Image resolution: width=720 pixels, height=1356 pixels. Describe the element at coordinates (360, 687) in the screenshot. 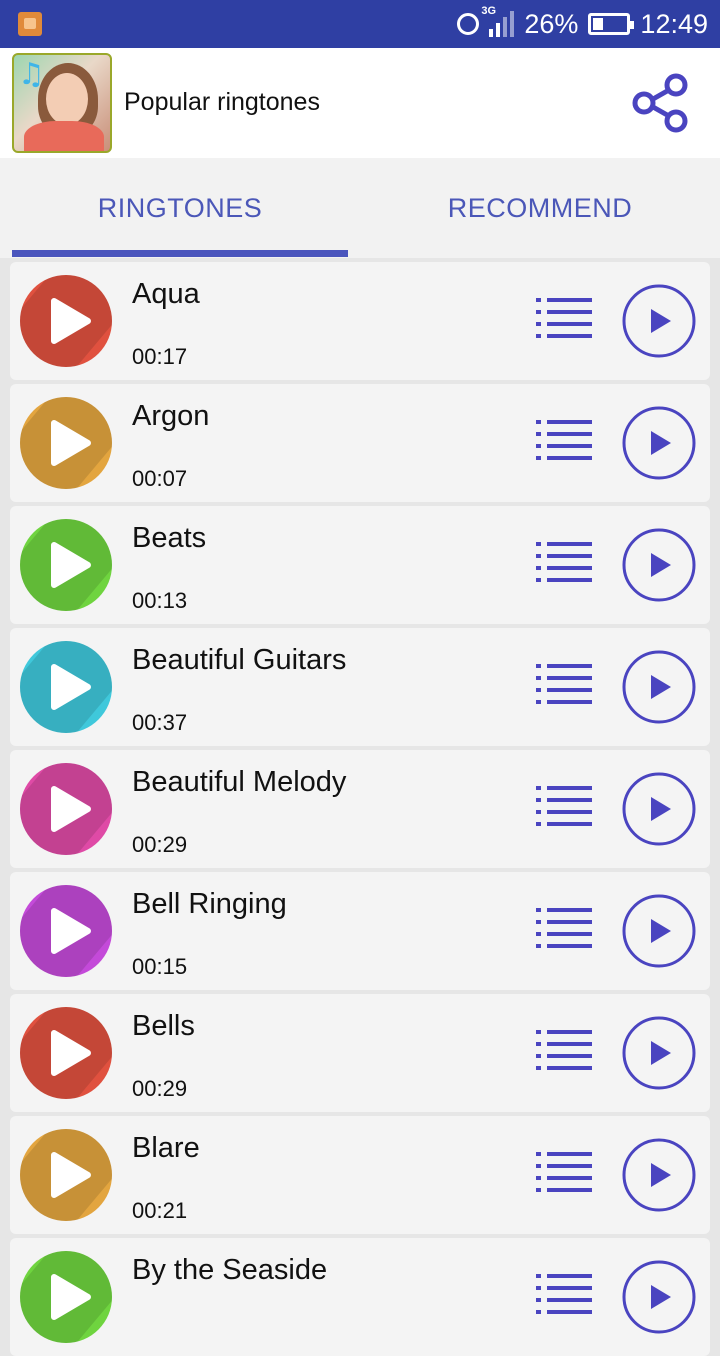

I see `list-item: Beautiful Guitars 00:37` at that location.